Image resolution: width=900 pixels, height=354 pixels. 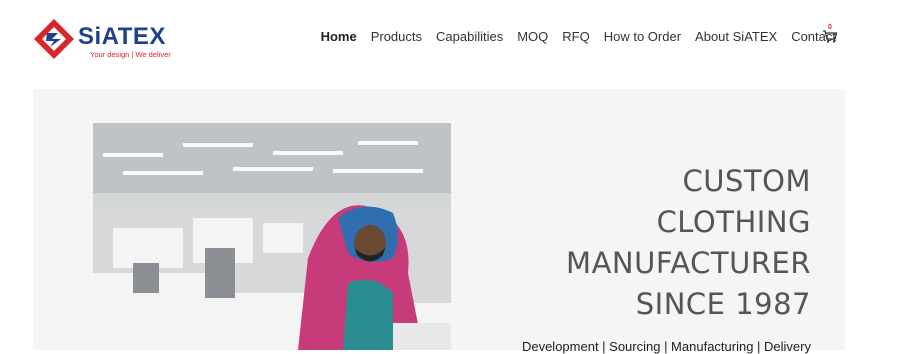 What do you see at coordinates (746, 181) in the screenshot?
I see `headline-line-1: CUSTOM` at bounding box center [746, 181].